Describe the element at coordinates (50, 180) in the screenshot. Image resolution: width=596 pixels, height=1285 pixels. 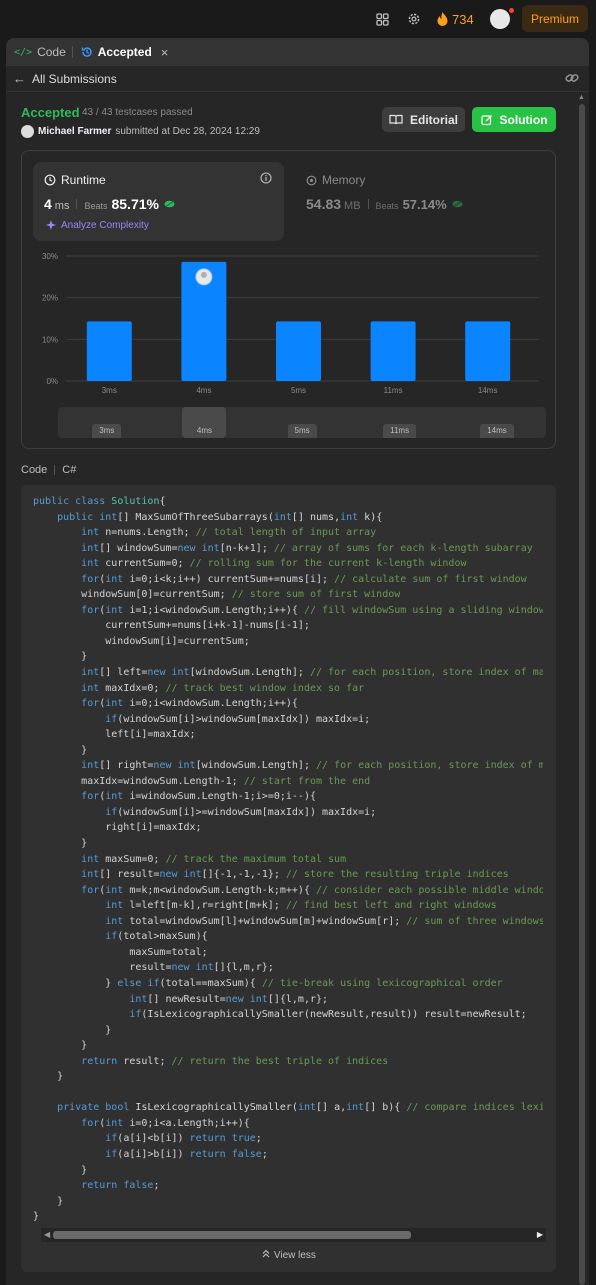
I see `clock-icon` at that location.